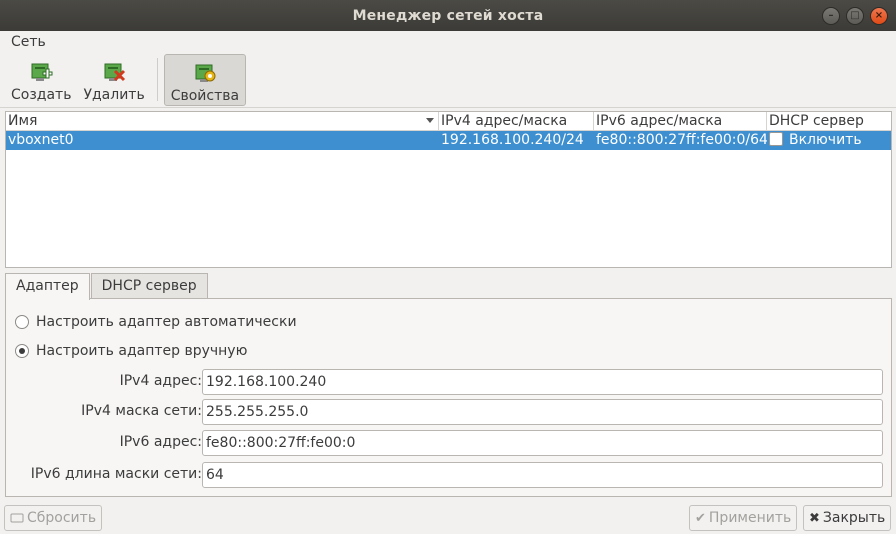 The image size is (896, 534). What do you see at coordinates (41, 95) in the screenshot?
I see `create-label: Создать` at bounding box center [41, 95].